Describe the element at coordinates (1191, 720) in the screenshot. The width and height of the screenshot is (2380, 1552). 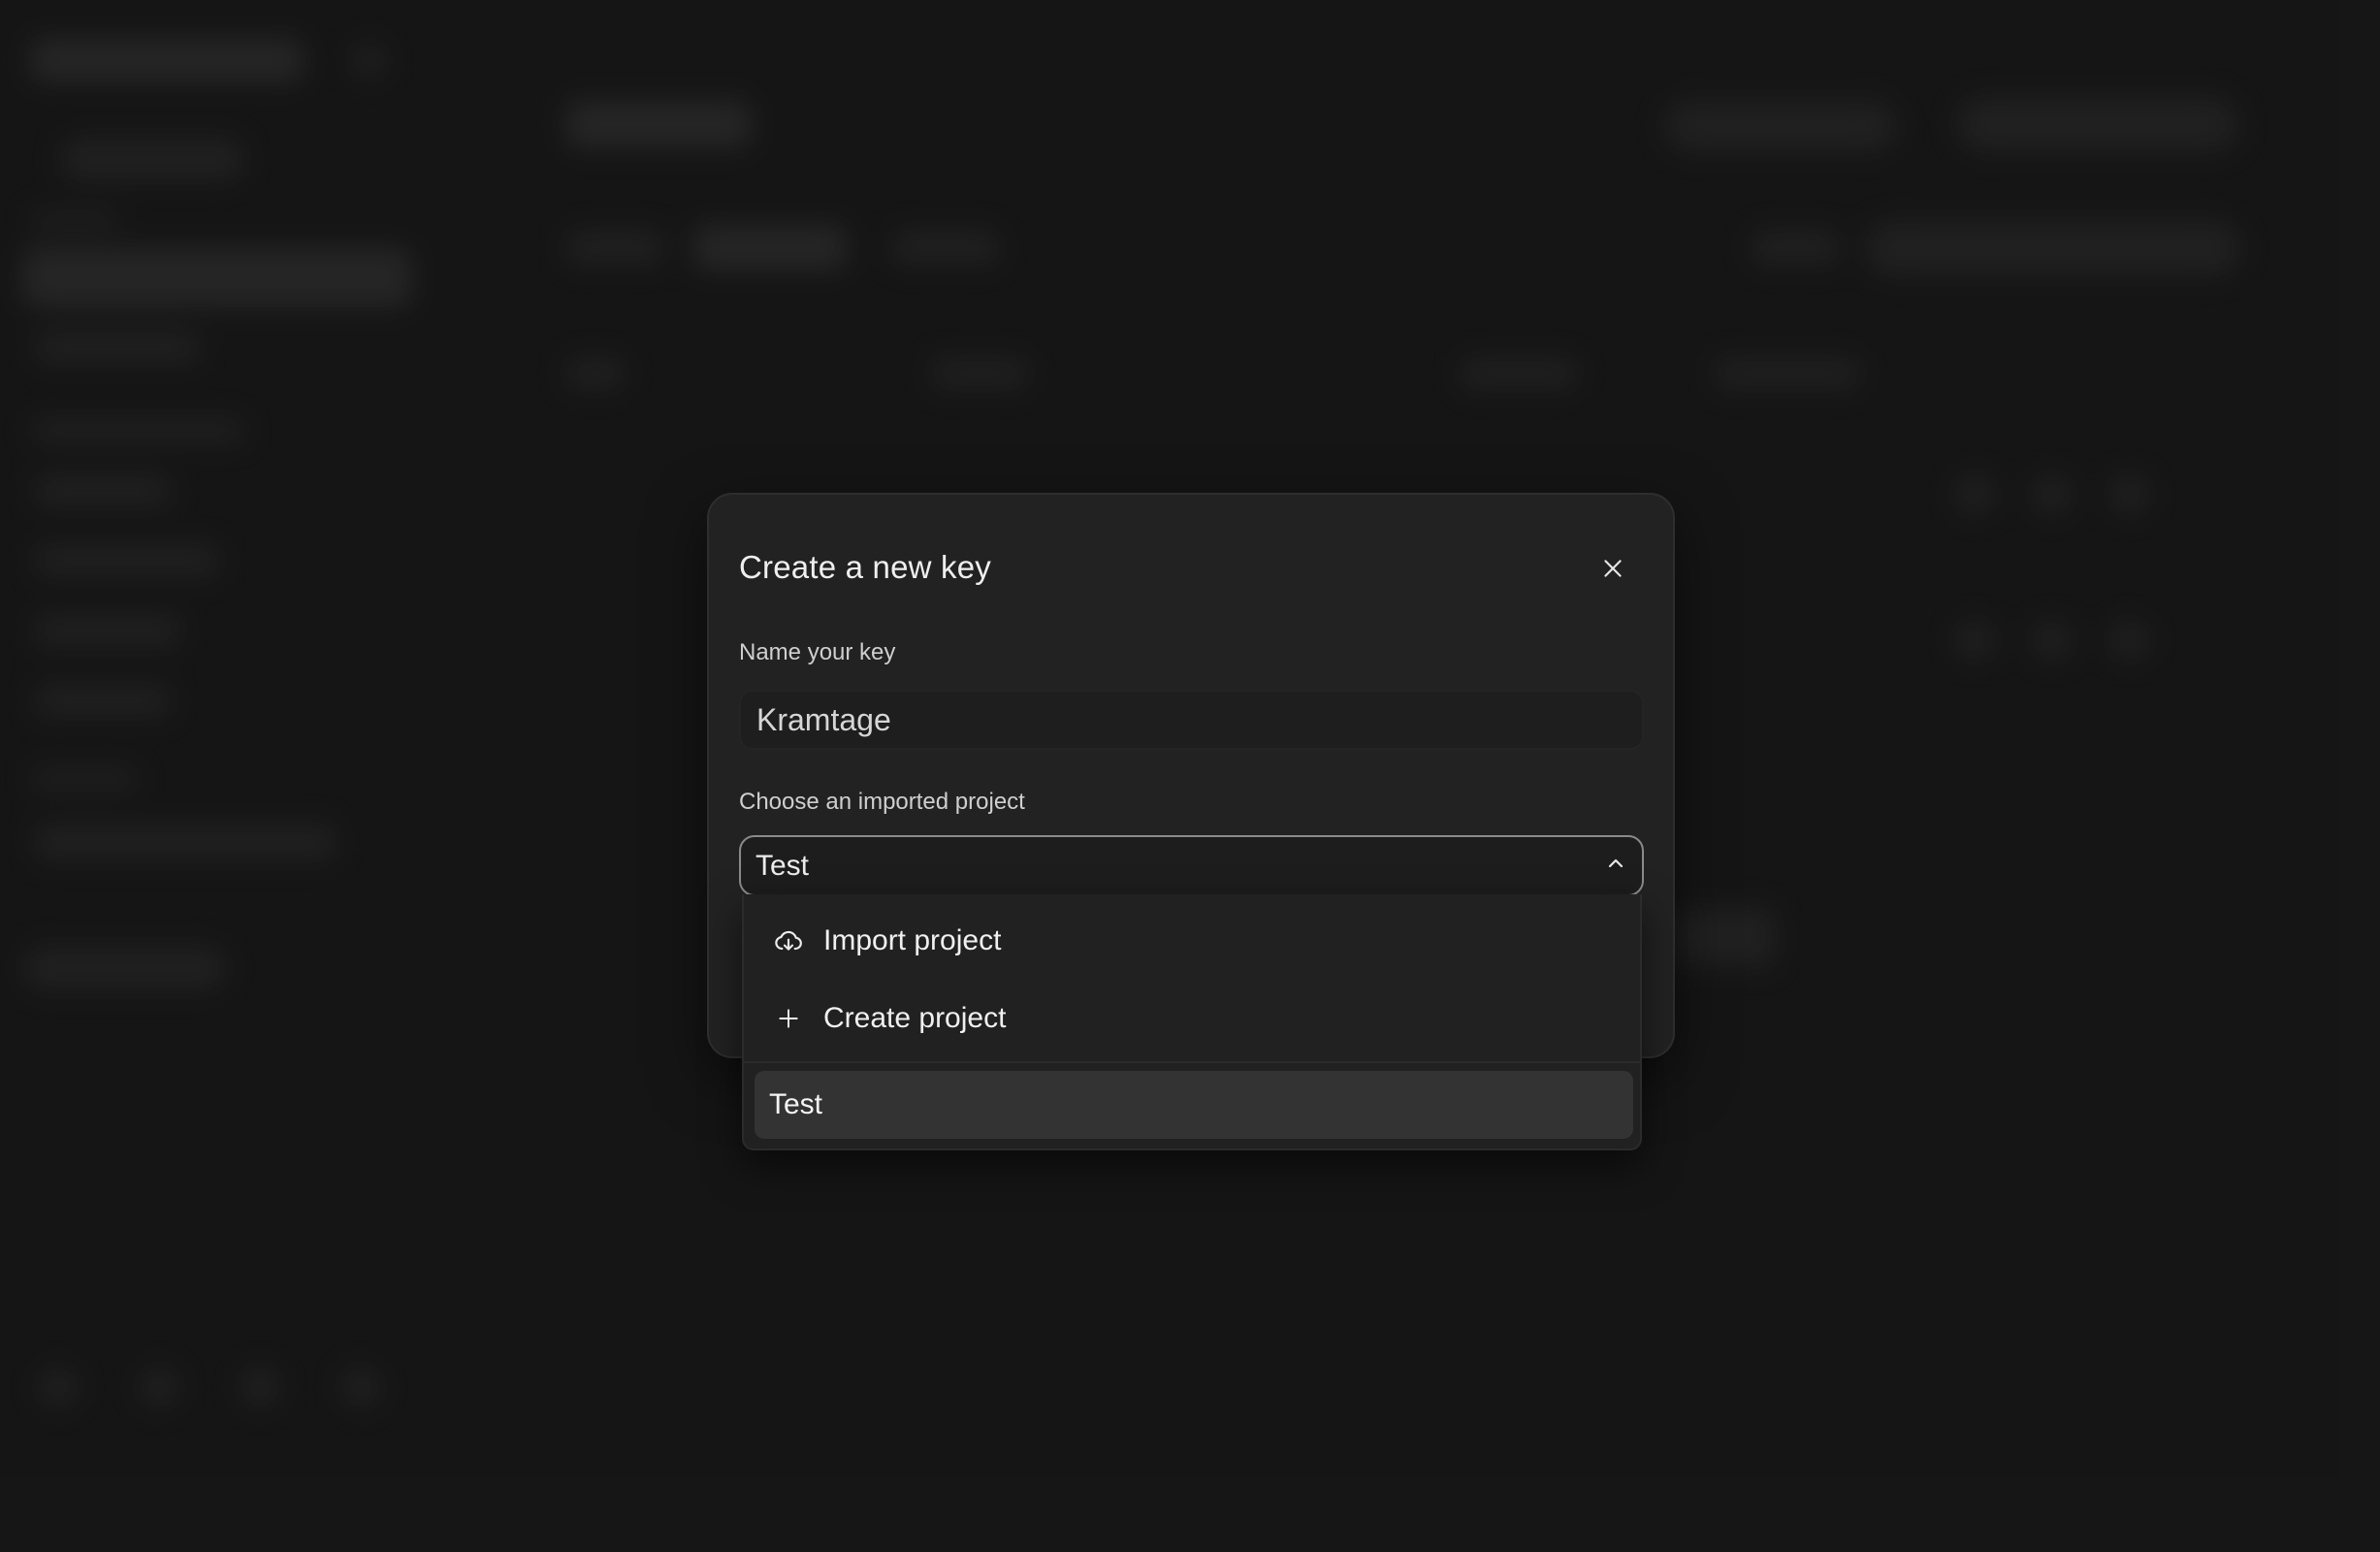
I see `key-name-input` at that location.